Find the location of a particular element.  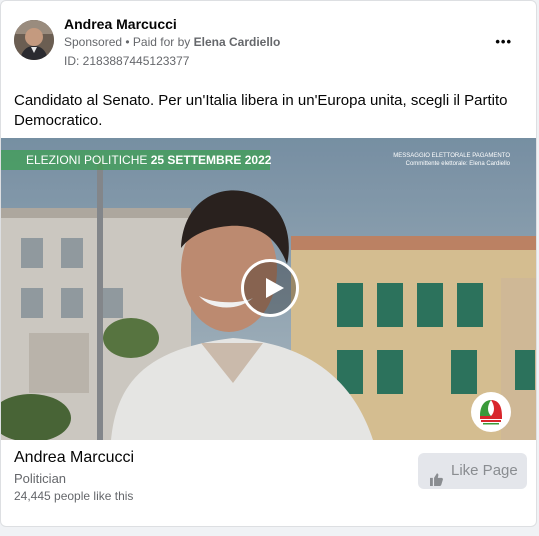

ad-id: ID: 2183887445123377 is located at coordinates (127, 61).